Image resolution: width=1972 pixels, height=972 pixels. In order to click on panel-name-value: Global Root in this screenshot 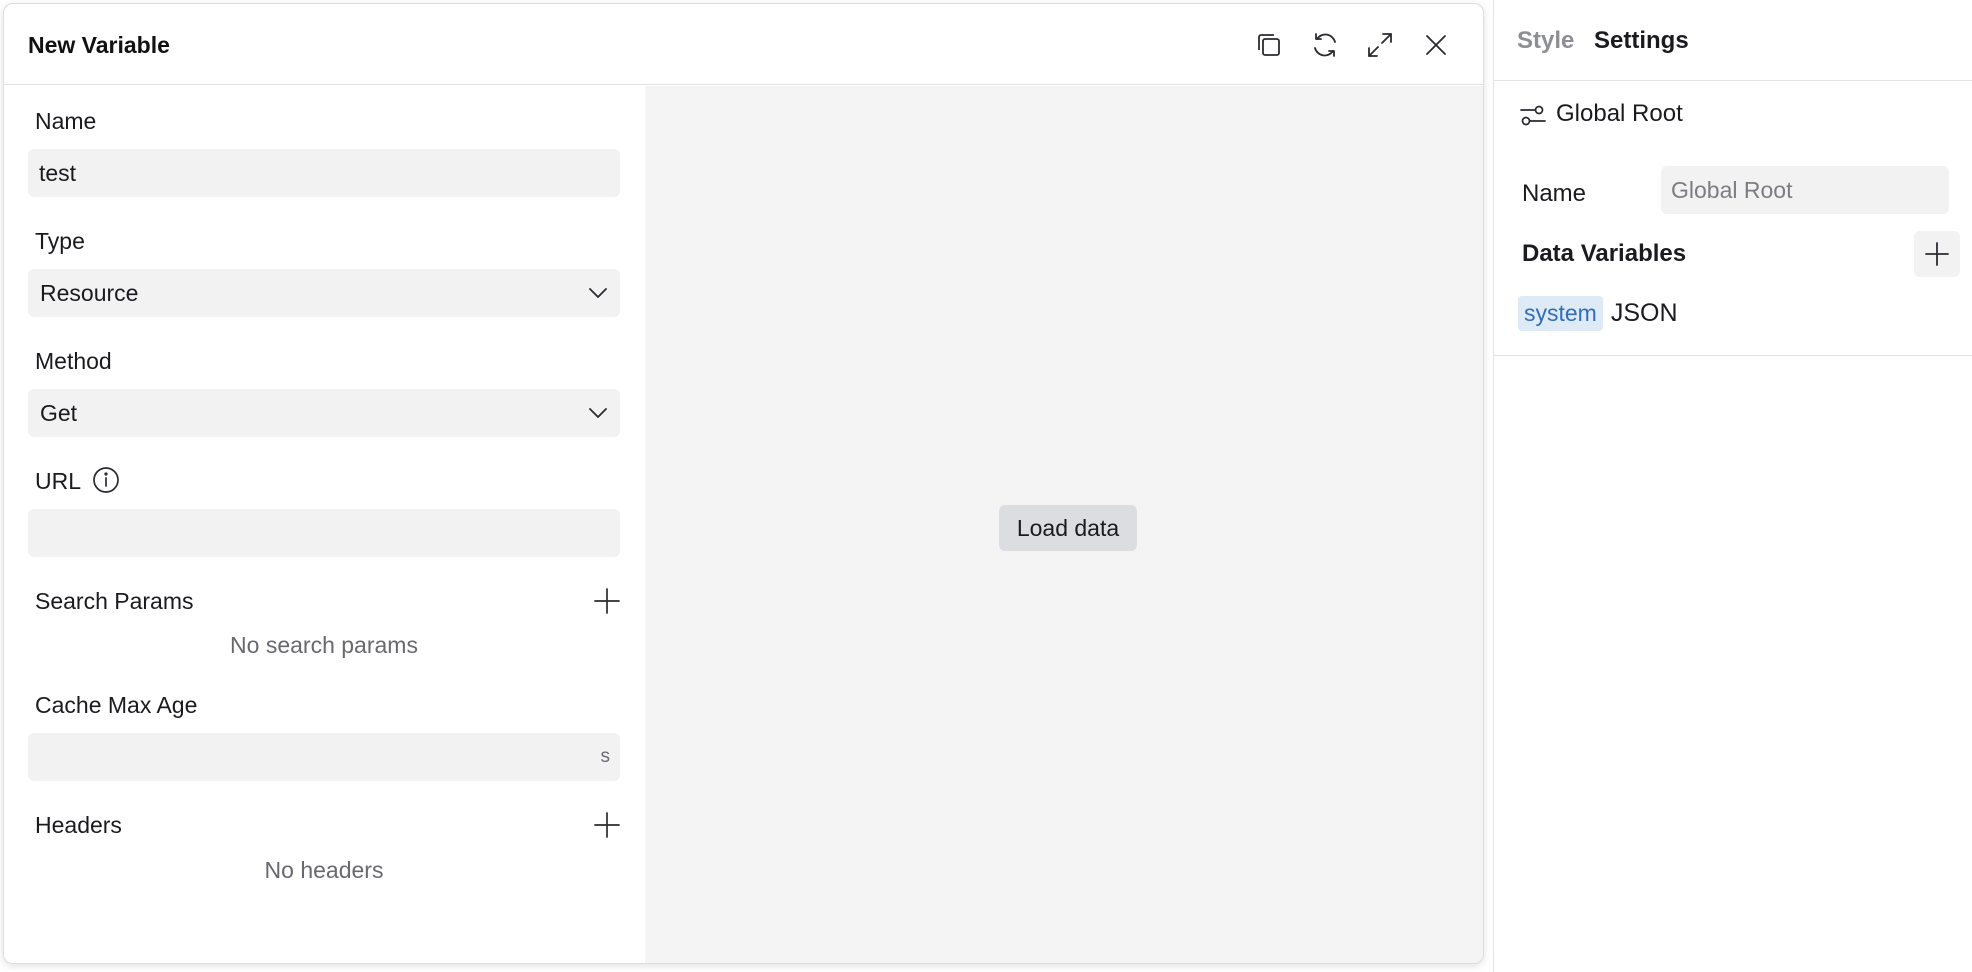, I will do `click(1732, 189)`.